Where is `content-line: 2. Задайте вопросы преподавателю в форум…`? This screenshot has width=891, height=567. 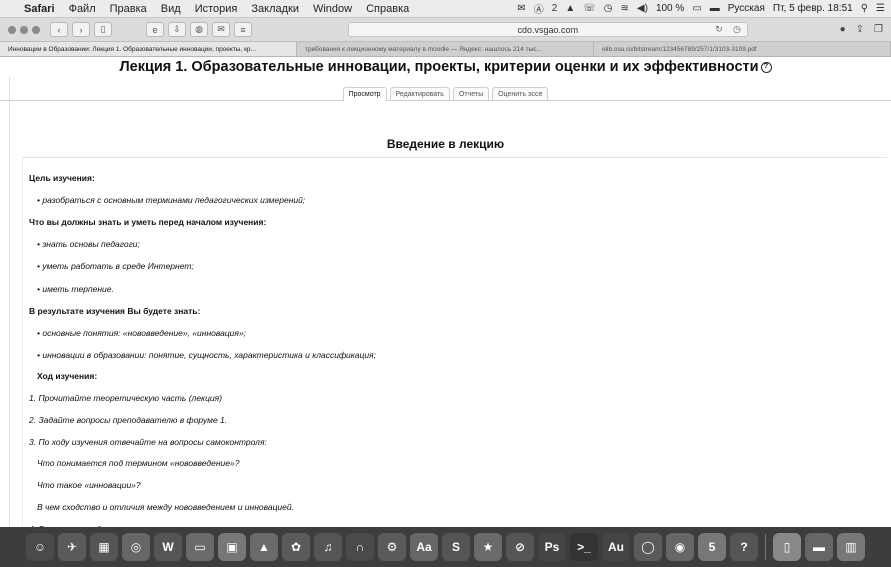
content-line: 2. Задайте вопросы преподавателю в форум… is located at coordinates (128, 420).